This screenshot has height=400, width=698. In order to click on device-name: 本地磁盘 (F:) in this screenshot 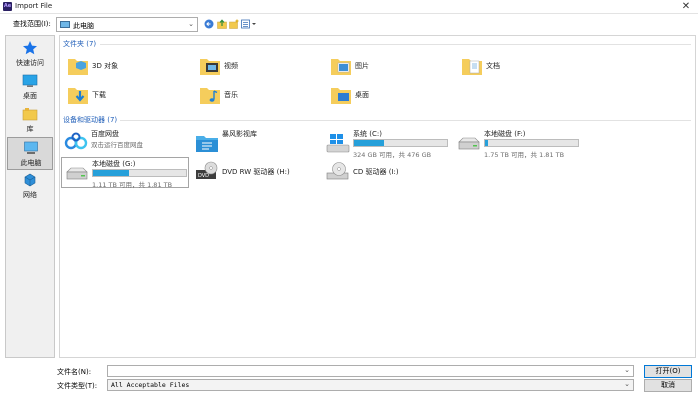, I will do `click(505, 134)`.